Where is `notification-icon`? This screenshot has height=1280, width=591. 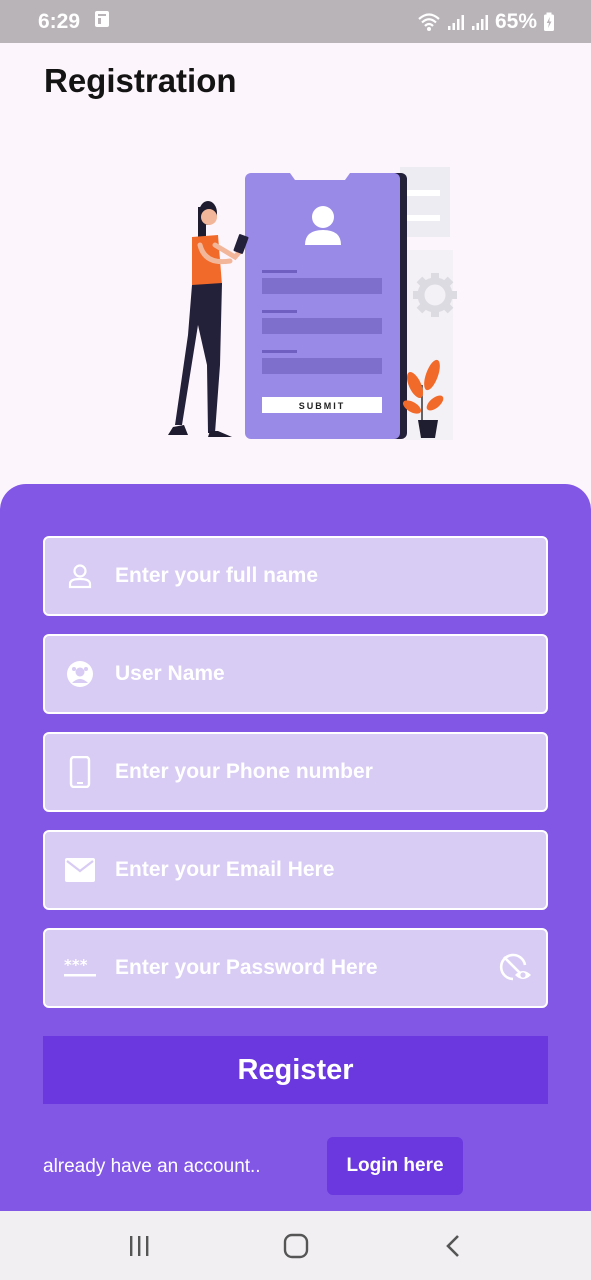
notification-icon is located at coordinates (102, 22).